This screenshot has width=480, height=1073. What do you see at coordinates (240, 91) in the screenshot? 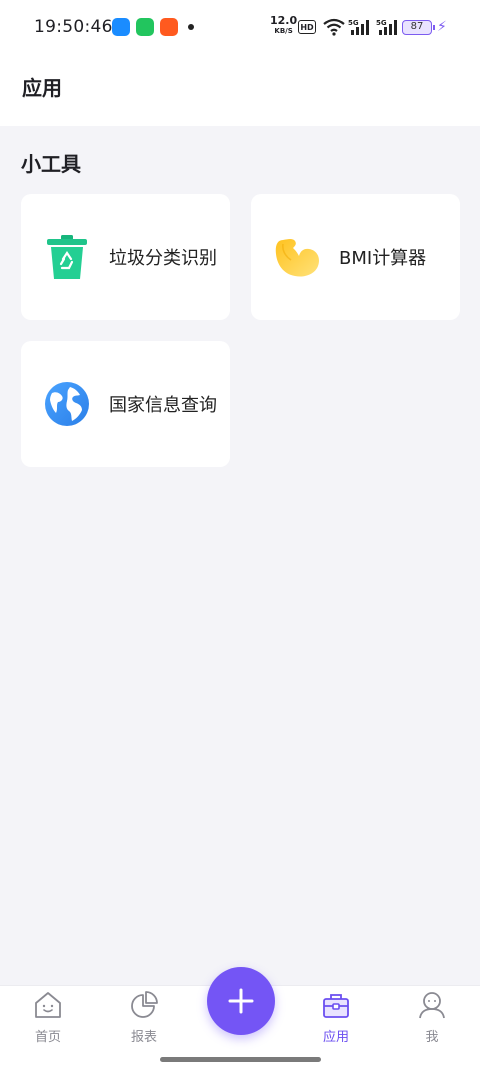
I see `app-header: 应用` at bounding box center [240, 91].